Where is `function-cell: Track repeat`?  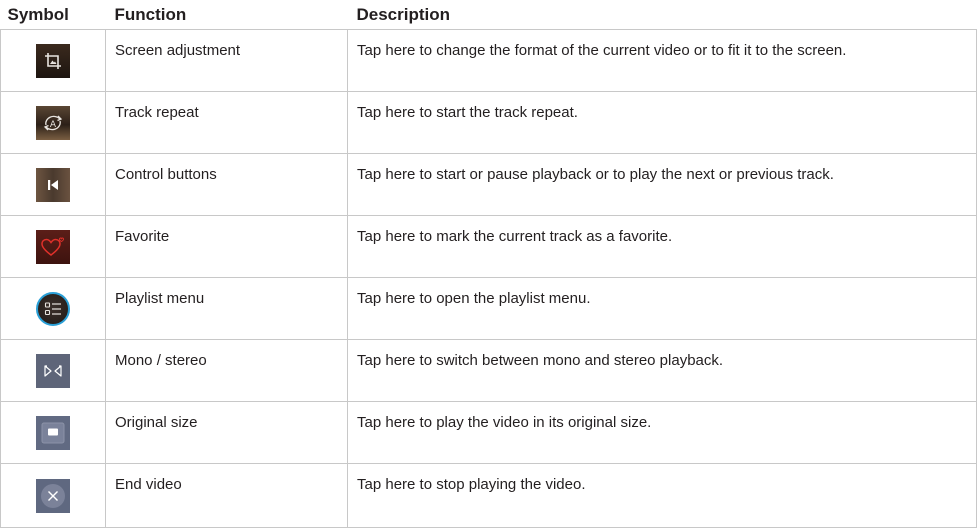 function-cell: Track repeat is located at coordinates (226, 122).